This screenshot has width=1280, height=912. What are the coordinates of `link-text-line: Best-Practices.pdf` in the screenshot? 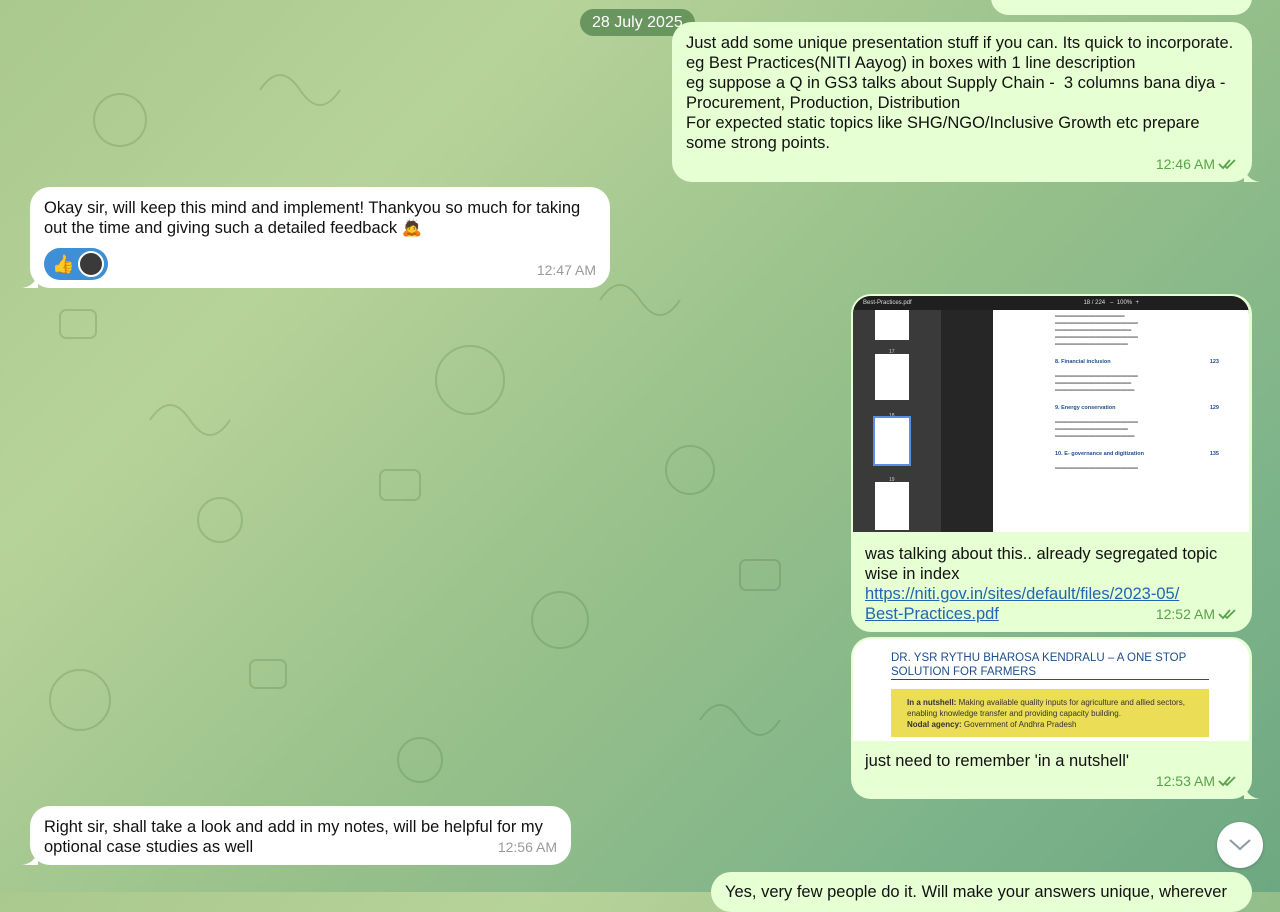 It's located at (932, 614).